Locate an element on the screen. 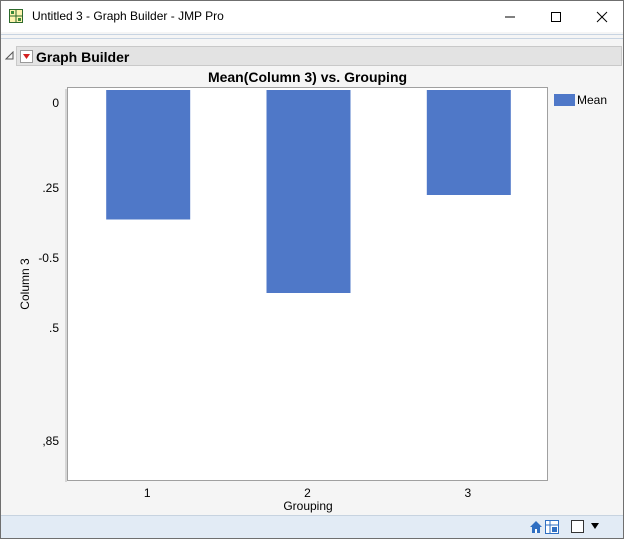 The height and width of the screenshot is (539, 624). y-tick-label: -0.5 is located at coordinates (48, 258).